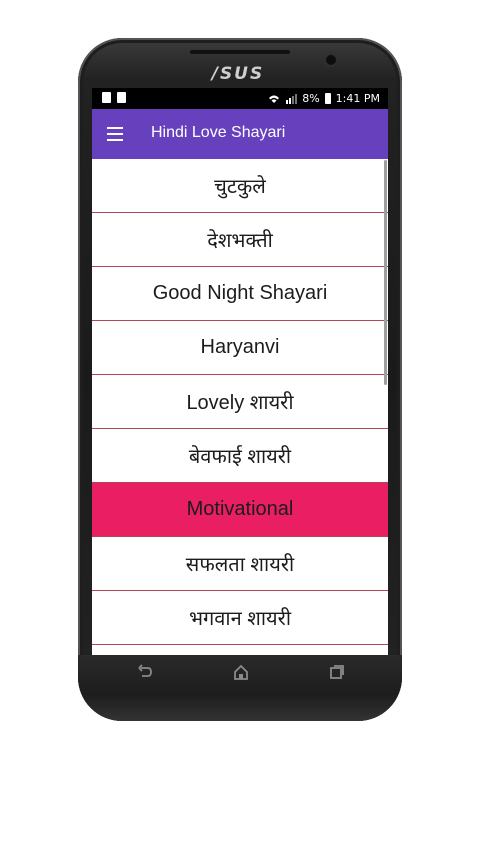 This screenshot has height=853, width=480. What do you see at coordinates (240, 618) in the screenshot?
I see `list-item: भगवान शायरी` at bounding box center [240, 618].